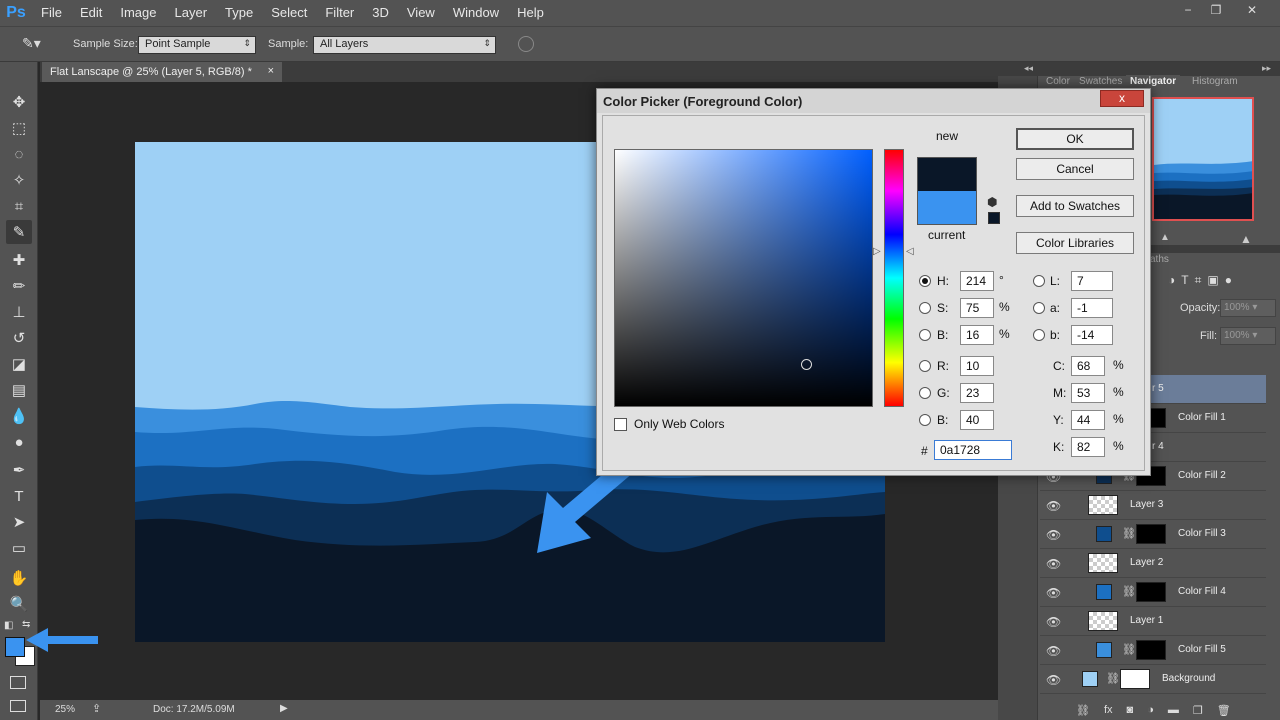  What do you see at coordinates (1075, 139) in the screenshot?
I see `ok-button: OK` at bounding box center [1075, 139].